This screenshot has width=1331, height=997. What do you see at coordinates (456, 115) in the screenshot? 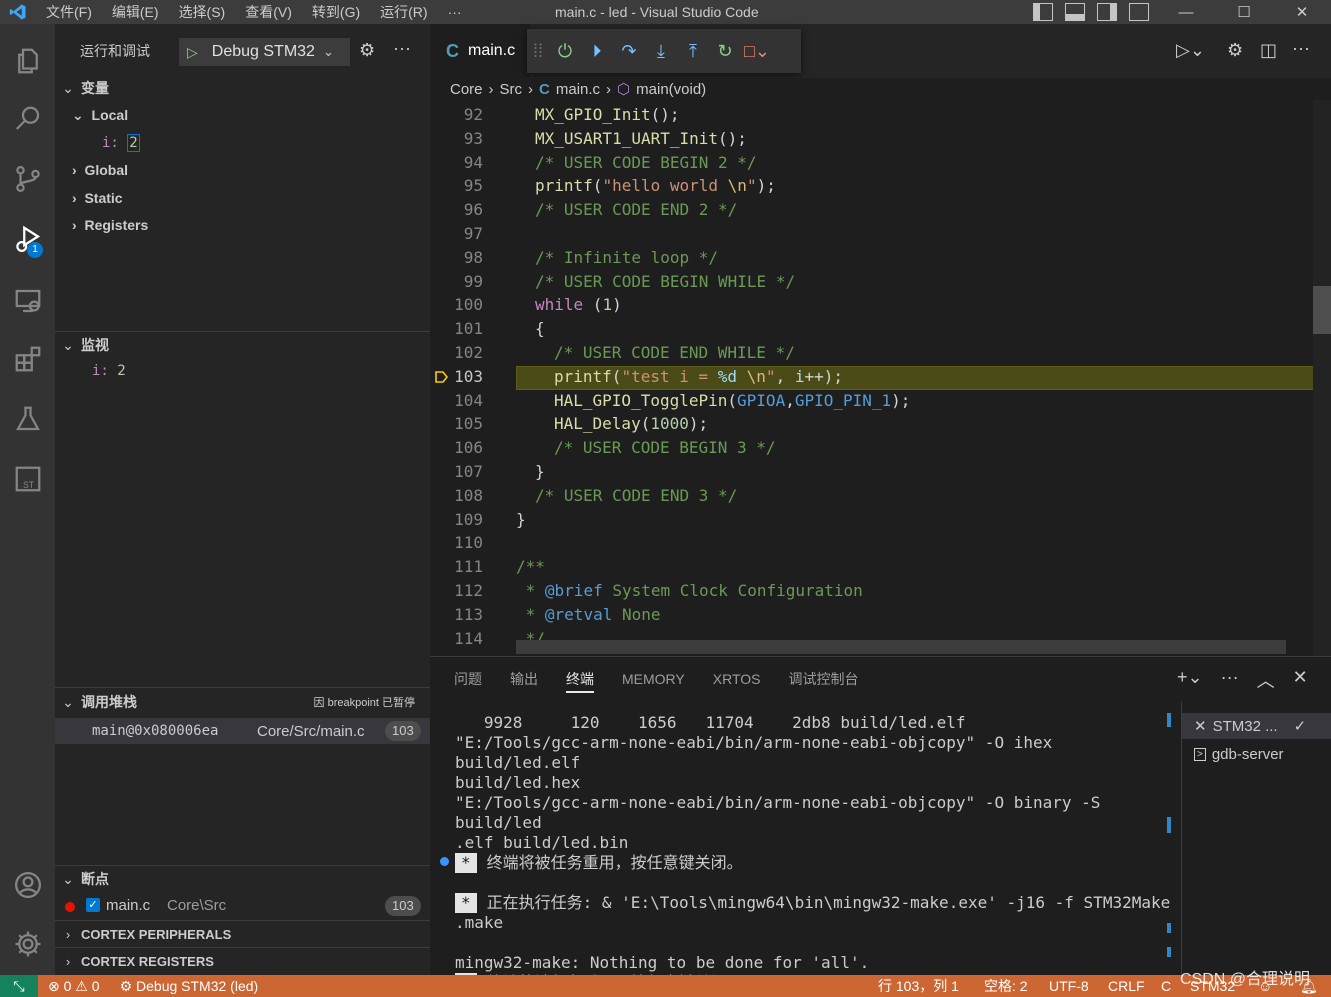
I see `line-number: 92` at bounding box center [456, 115].